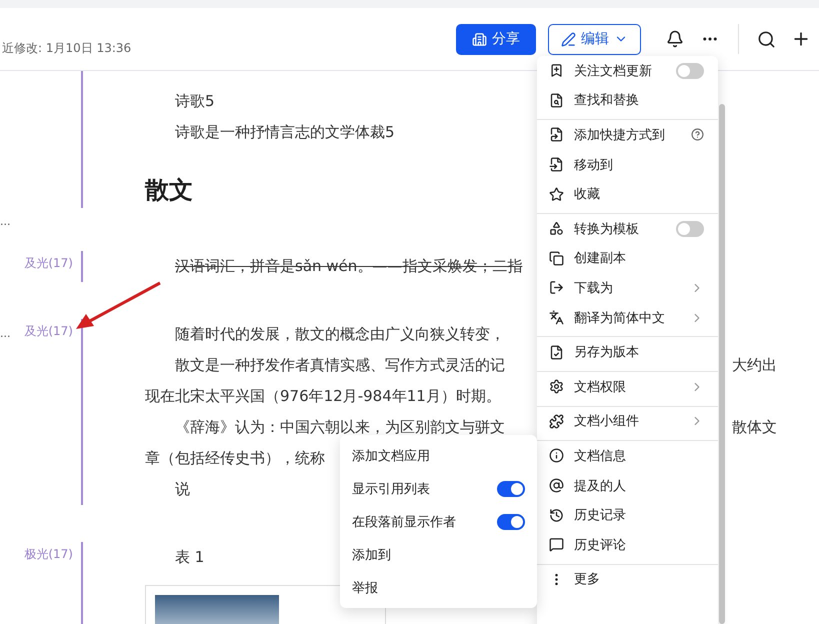 This screenshot has width=819, height=624. Describe the element at coordinates (323, 396) in the screenshot. I see `paragraph-text: 现在北宋太平兴国（976年12月-984年11月）时期。` at that location.